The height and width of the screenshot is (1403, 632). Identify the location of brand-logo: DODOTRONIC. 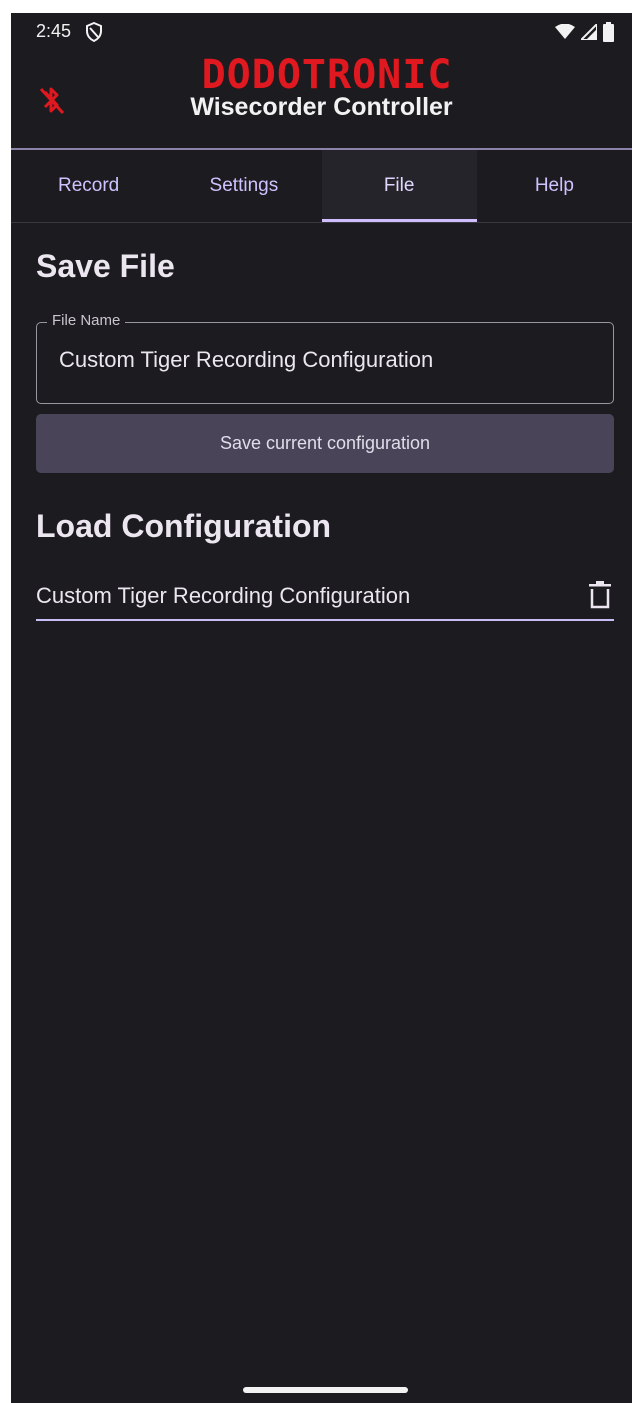
(327, 75).